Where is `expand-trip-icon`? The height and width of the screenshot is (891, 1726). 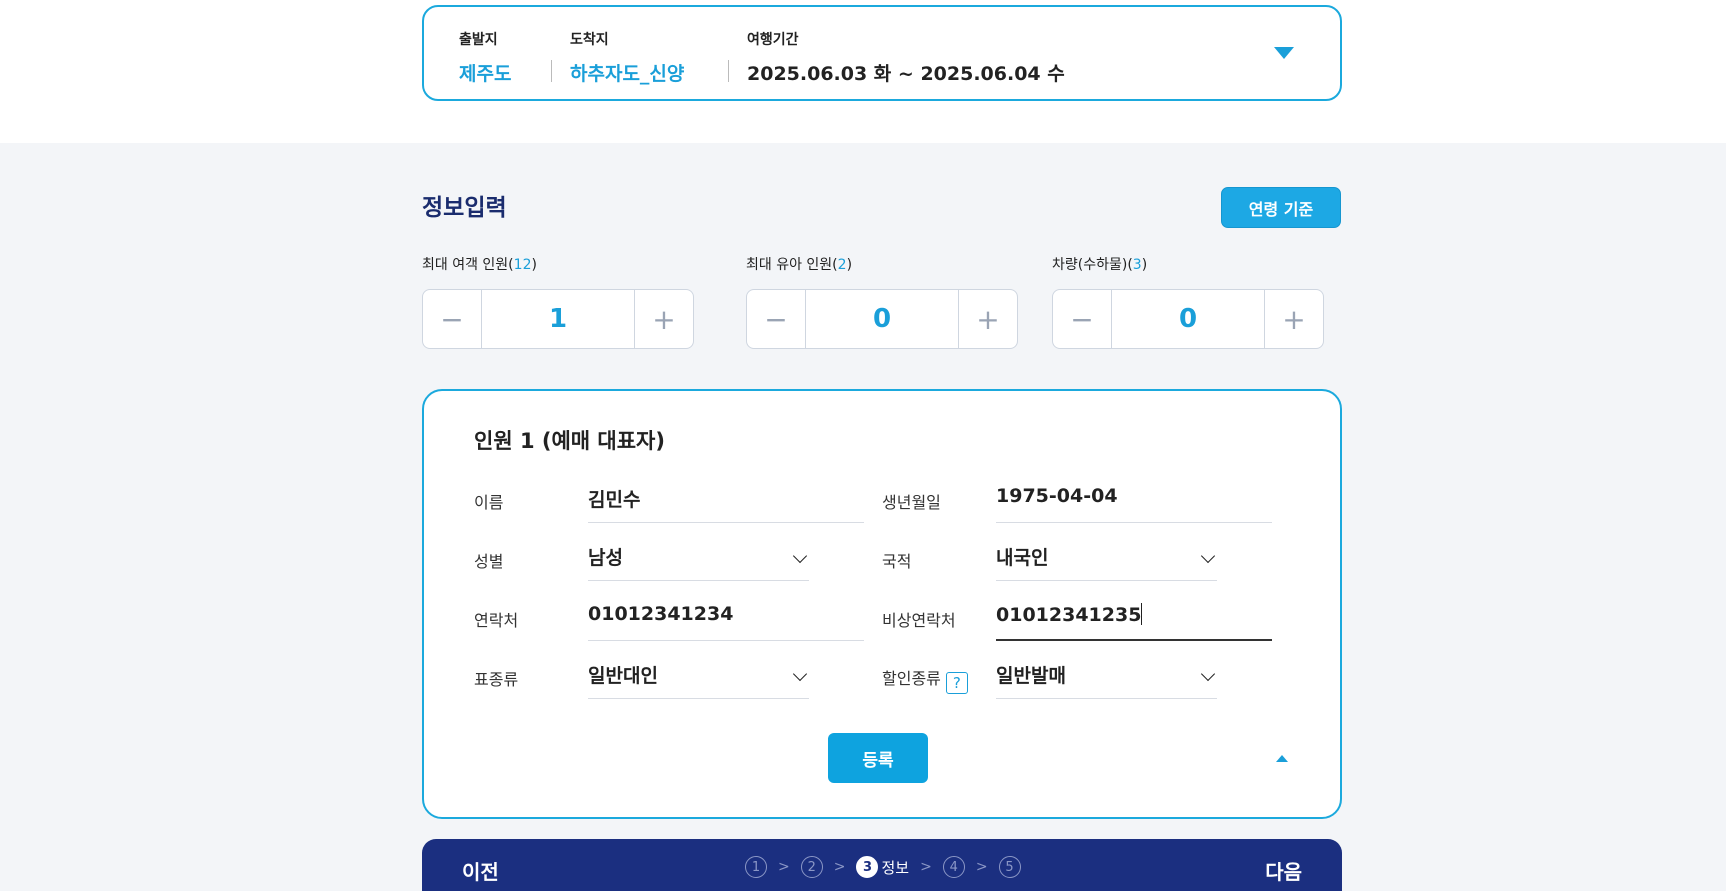 expand-trip-icon is located at coordinates (1284, 53).